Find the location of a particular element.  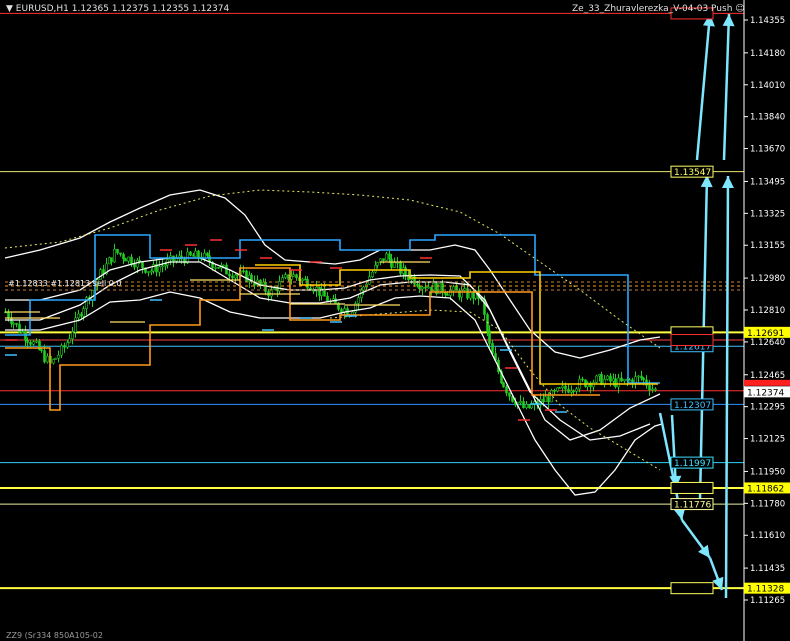

y-tick-label-12: 1.12295 is located at coordinates (767, 408).